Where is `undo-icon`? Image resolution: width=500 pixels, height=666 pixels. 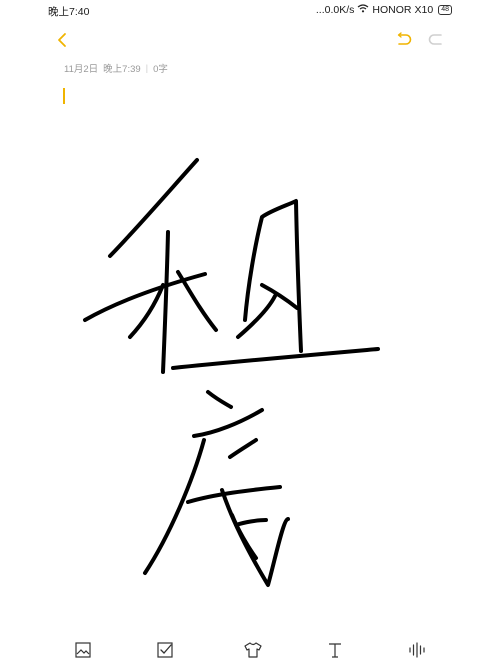 undo-icon is located at coordinates (404, 38).